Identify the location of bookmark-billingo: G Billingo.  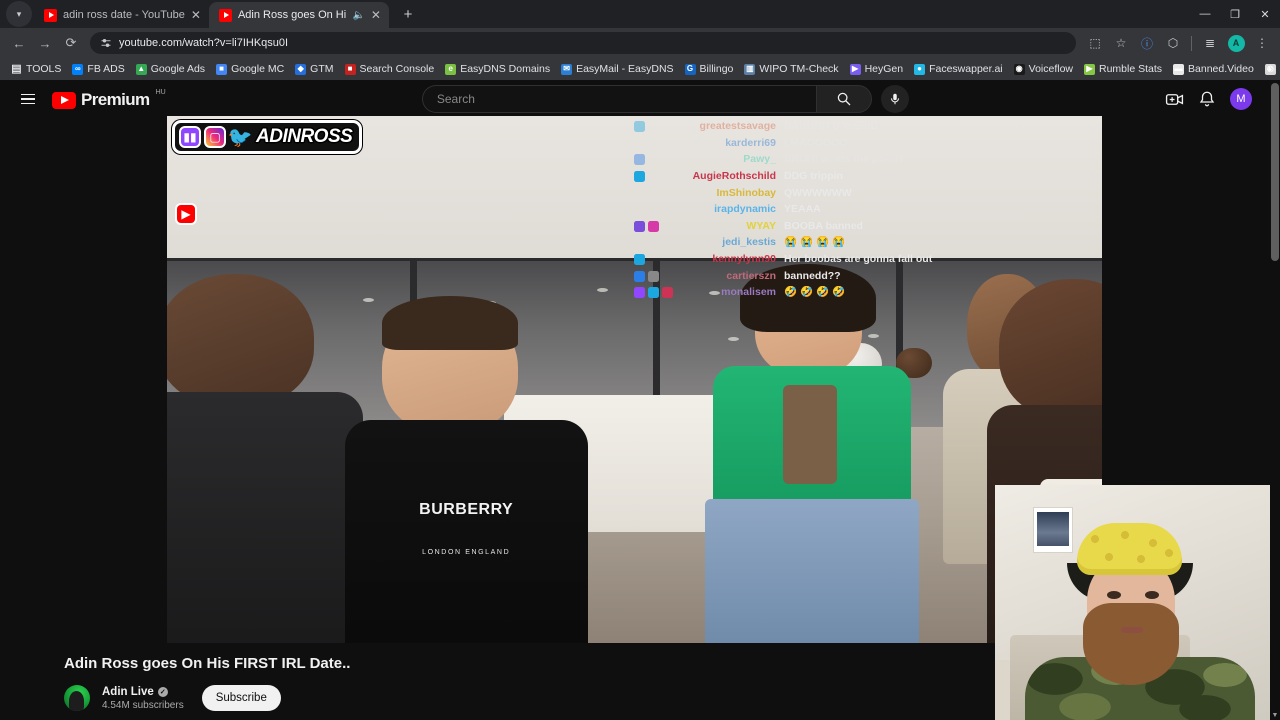
(709, 69).